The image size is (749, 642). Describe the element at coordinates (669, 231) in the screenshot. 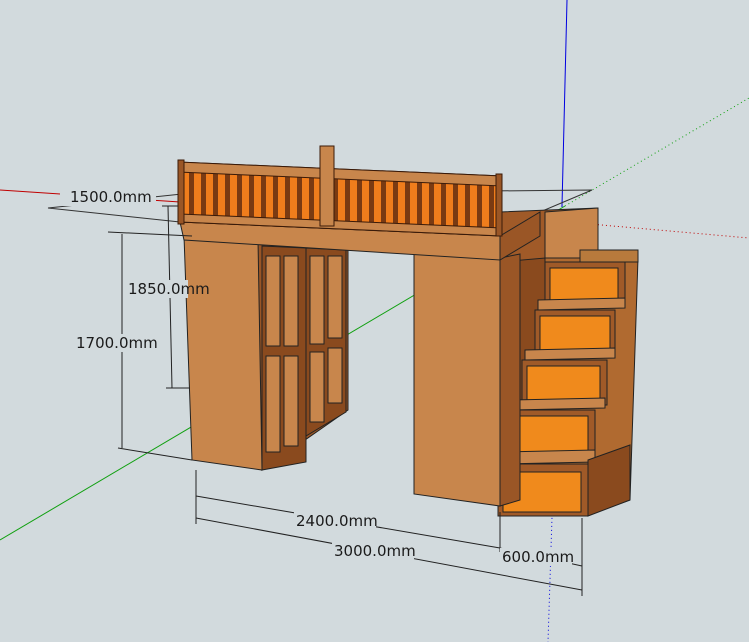

I see `red-axis-dotted` at that location.